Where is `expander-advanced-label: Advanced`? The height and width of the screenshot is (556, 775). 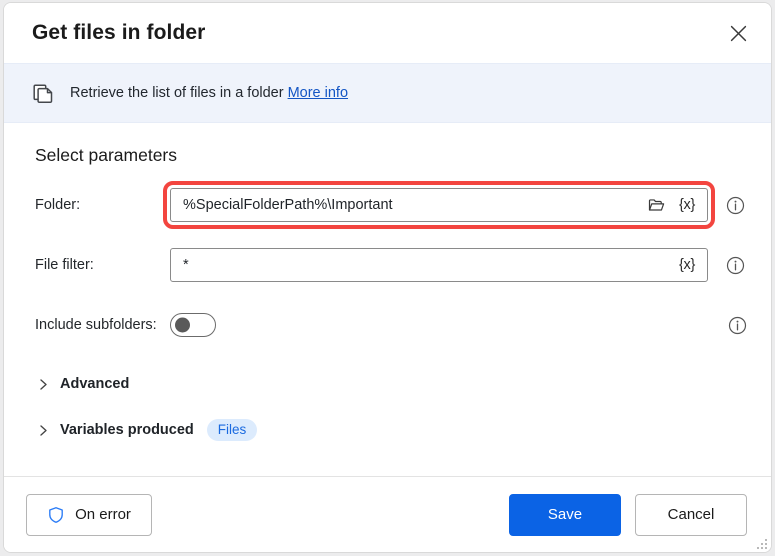
expander-advanced-label: Advanced is located at coordinates (95, 384).